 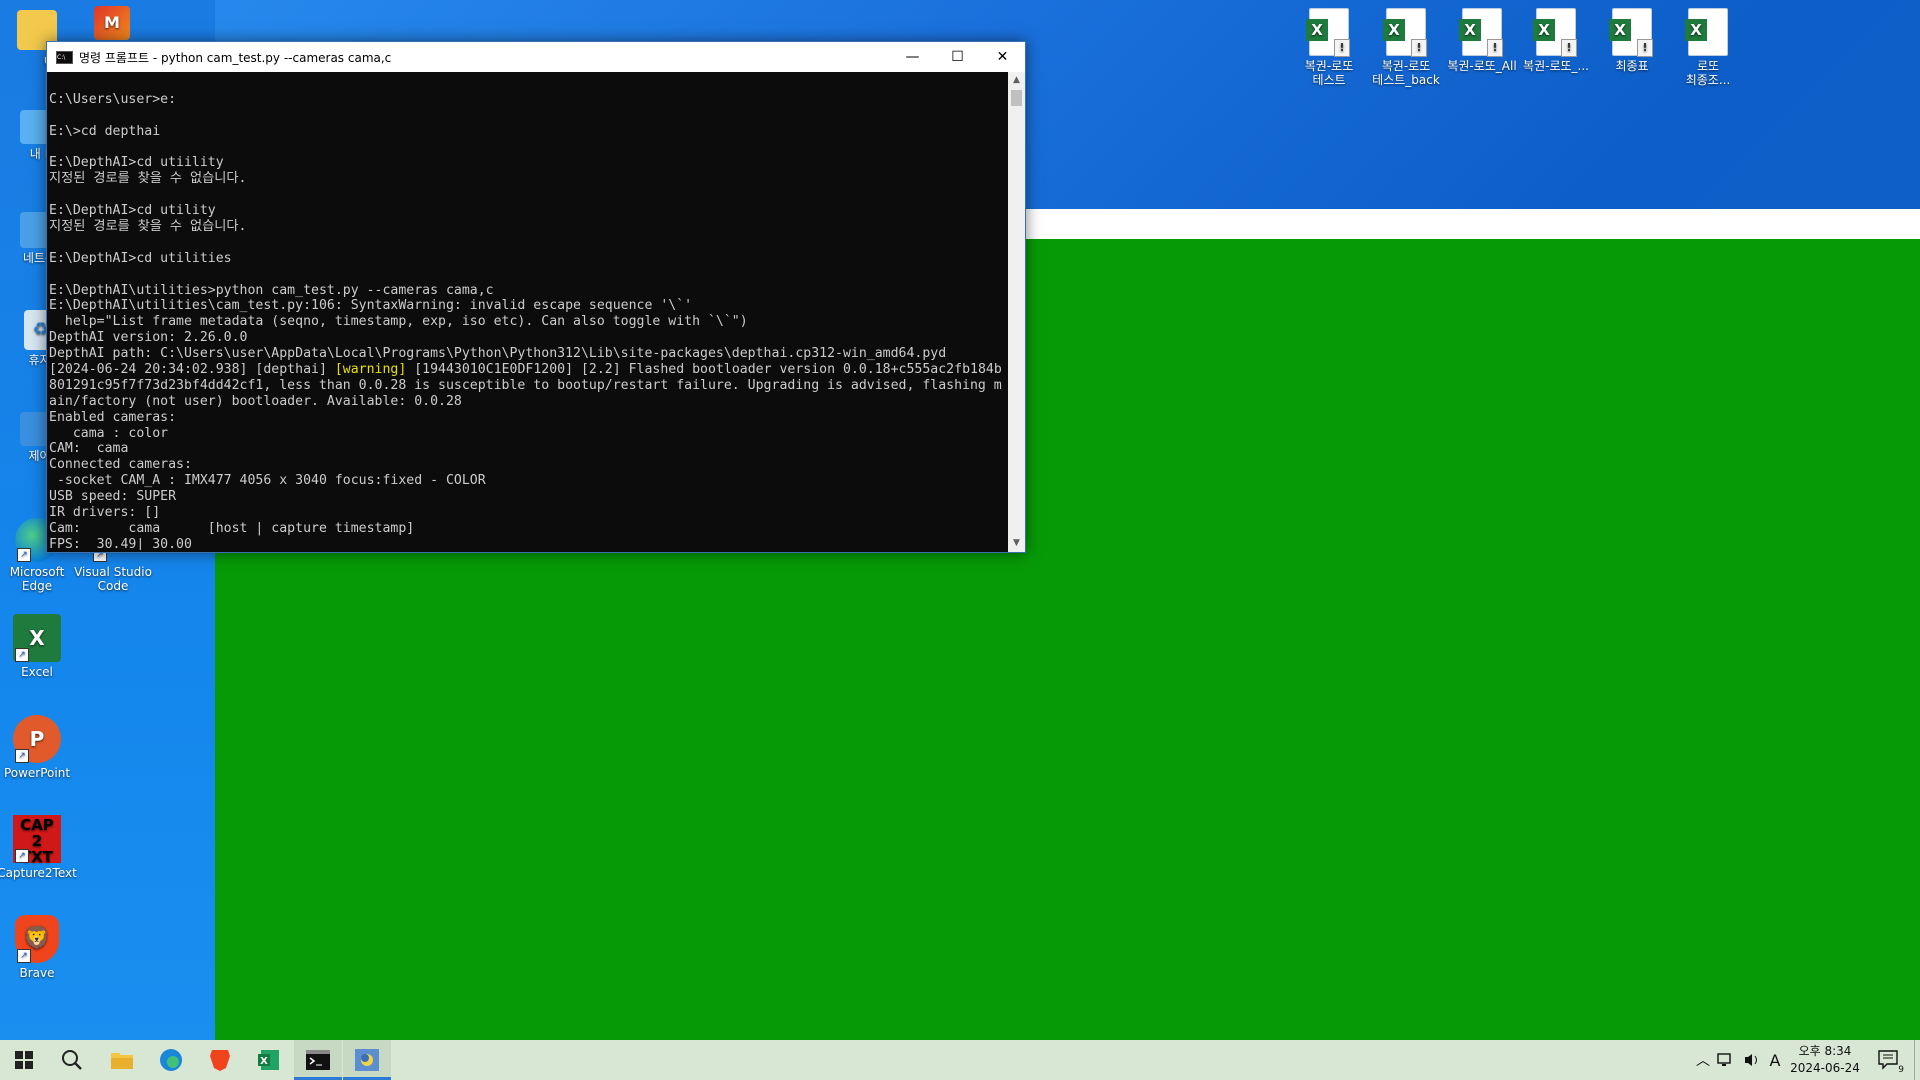 I want to click on show-hidden-icons-button: ︿, so click(x=1703, y=1060).